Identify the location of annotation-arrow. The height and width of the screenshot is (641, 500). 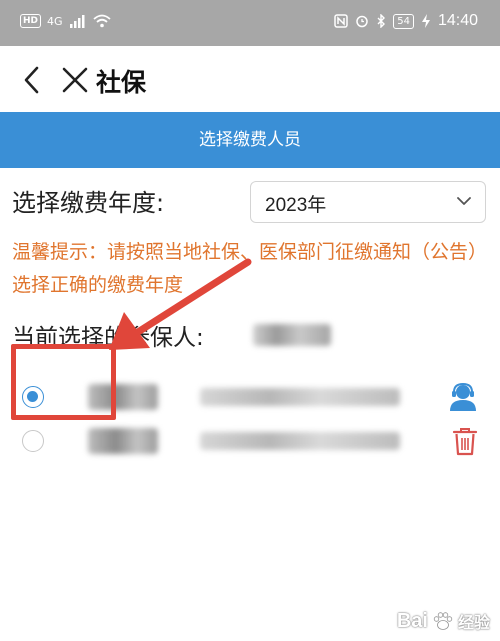
(180, 304).